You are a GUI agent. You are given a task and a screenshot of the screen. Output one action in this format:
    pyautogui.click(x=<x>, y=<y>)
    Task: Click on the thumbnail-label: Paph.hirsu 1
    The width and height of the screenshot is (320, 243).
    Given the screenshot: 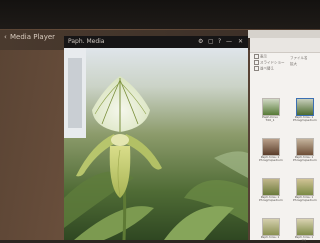 What is the action you would take?
    pyautogui.click(x=270, y=237)
    